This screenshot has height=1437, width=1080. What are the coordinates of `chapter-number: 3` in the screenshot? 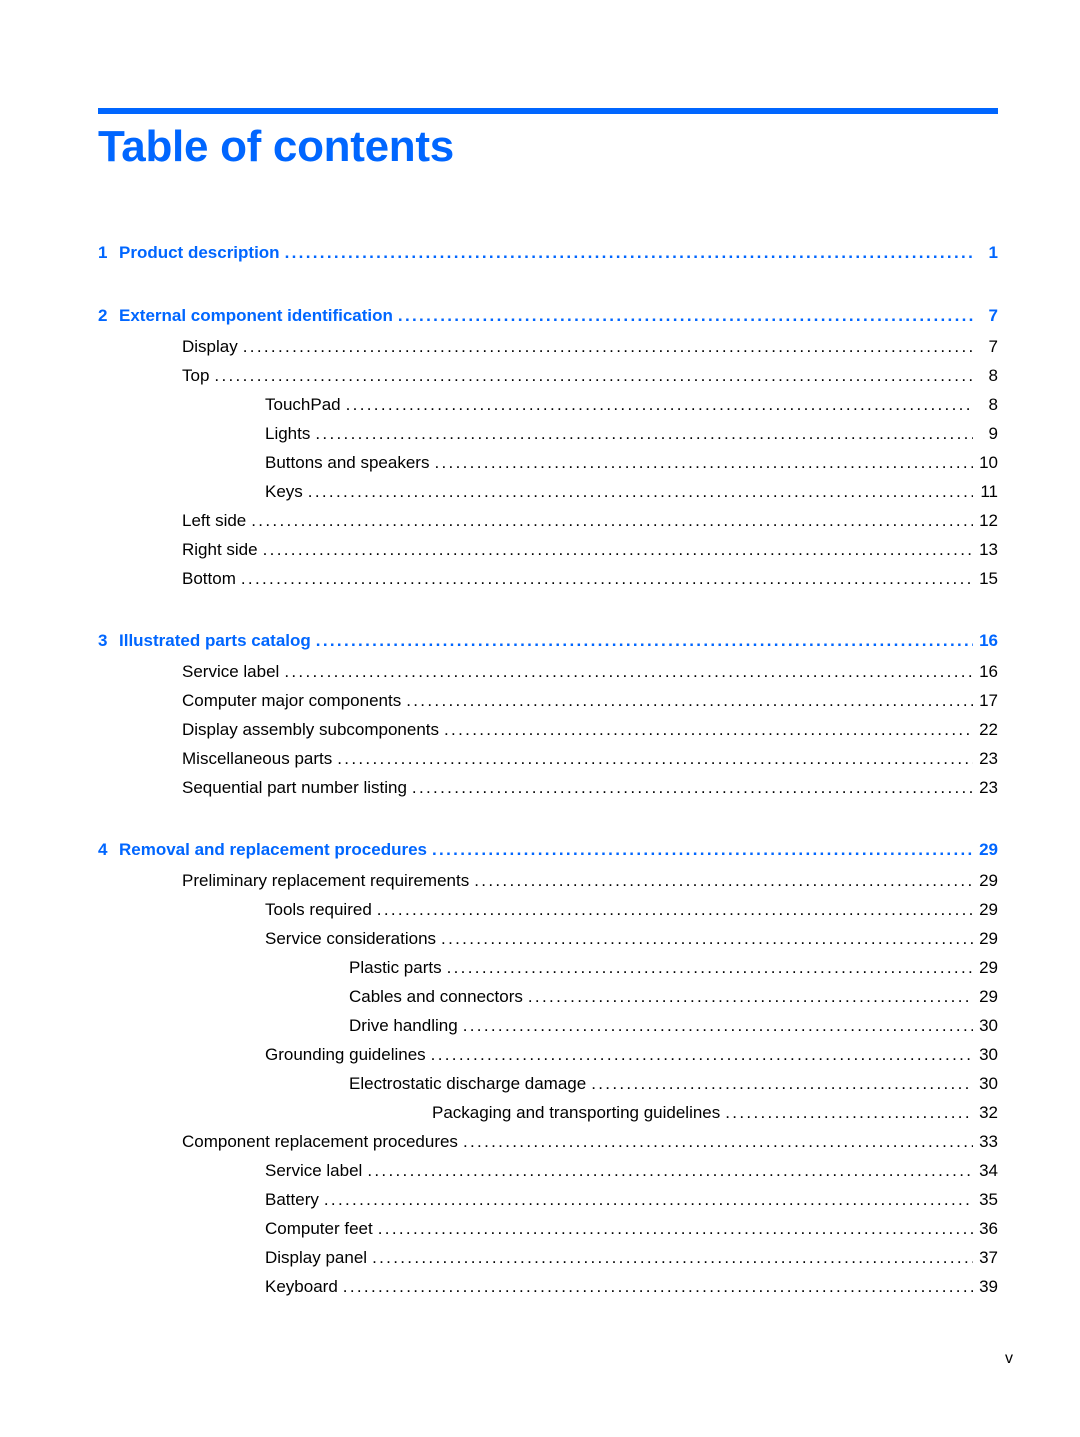 It's located at (103, 640).